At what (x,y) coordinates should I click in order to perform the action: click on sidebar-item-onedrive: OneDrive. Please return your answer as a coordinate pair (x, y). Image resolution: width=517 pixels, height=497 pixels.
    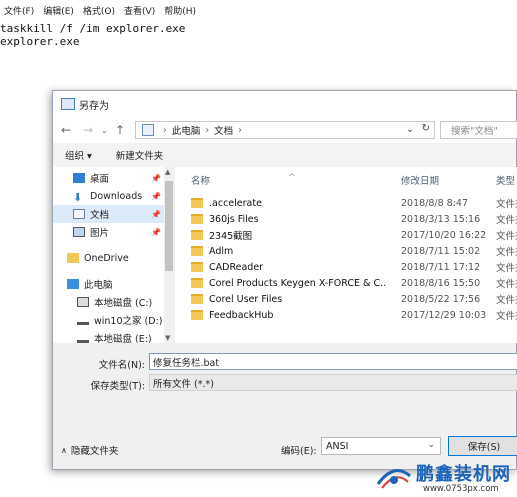
    Looking at the image, I should click on (98, 258).